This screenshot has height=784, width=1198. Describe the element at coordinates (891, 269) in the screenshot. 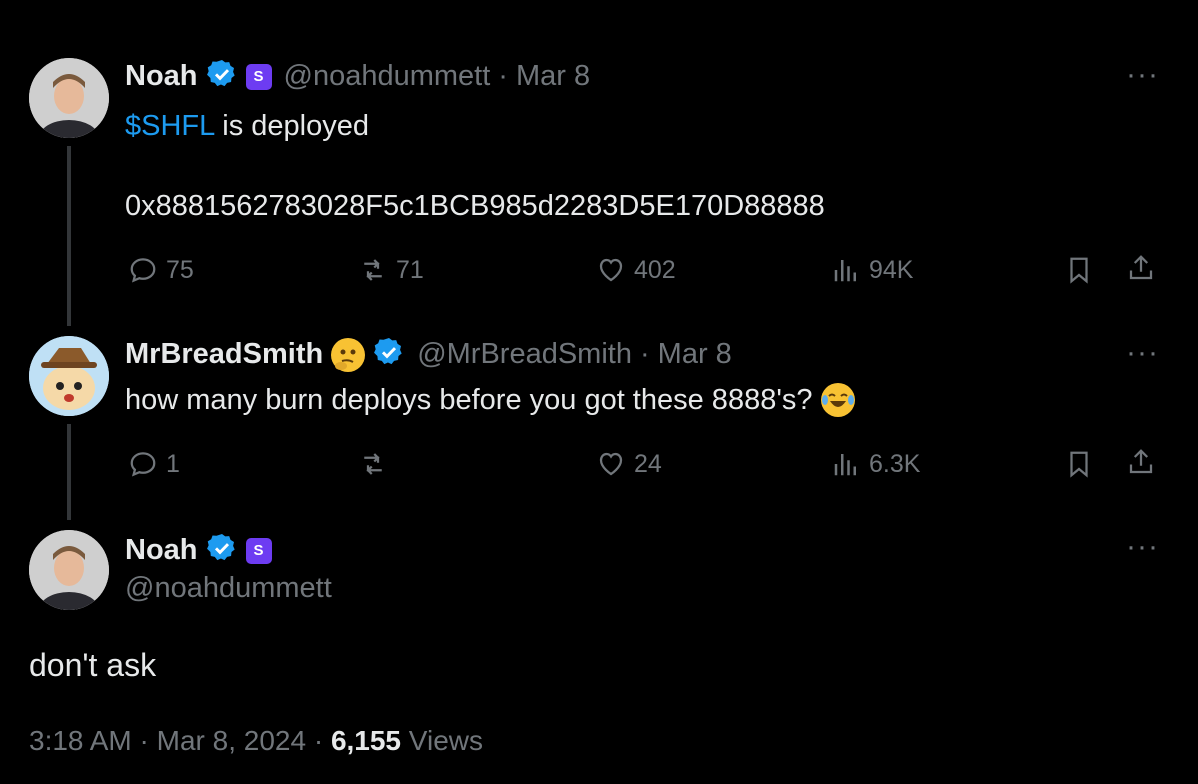

I see `views-count: 94K` at that location.